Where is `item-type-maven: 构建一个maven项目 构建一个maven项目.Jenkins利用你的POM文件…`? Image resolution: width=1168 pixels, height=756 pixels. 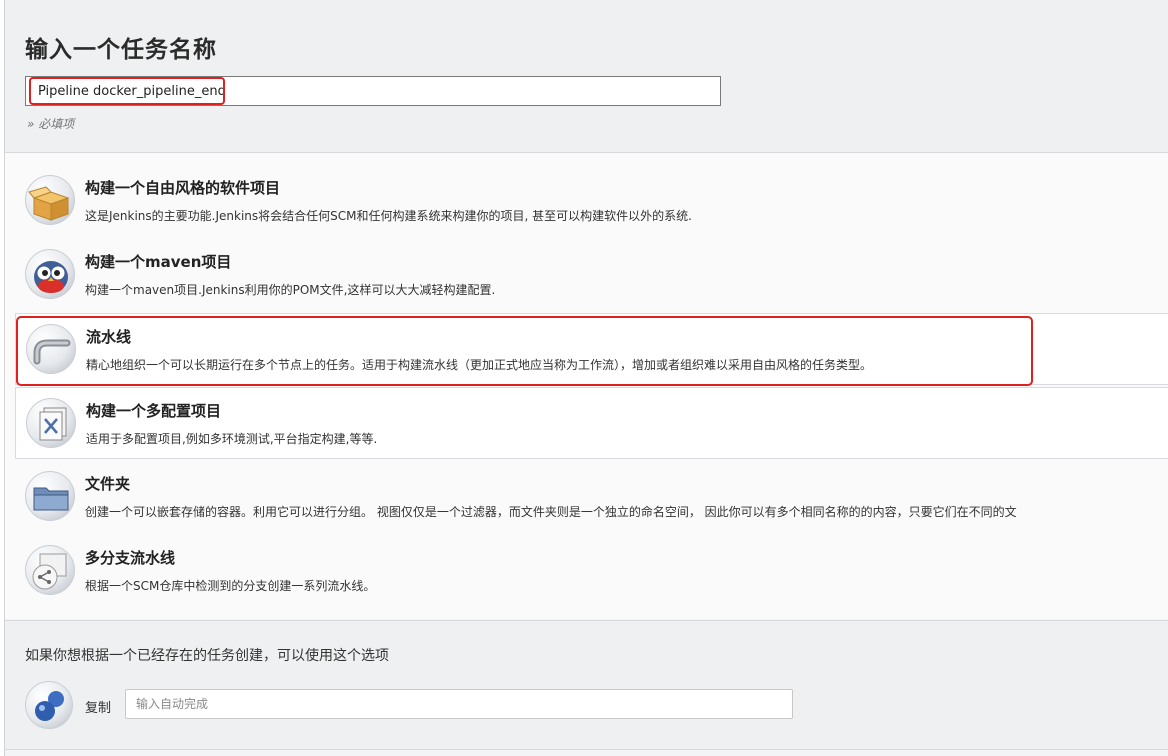 item-type-maven: 构建一个maven项目 构建一个maven项目.Jenkins利用你的POM文件… is located at coordinates (591, 275).